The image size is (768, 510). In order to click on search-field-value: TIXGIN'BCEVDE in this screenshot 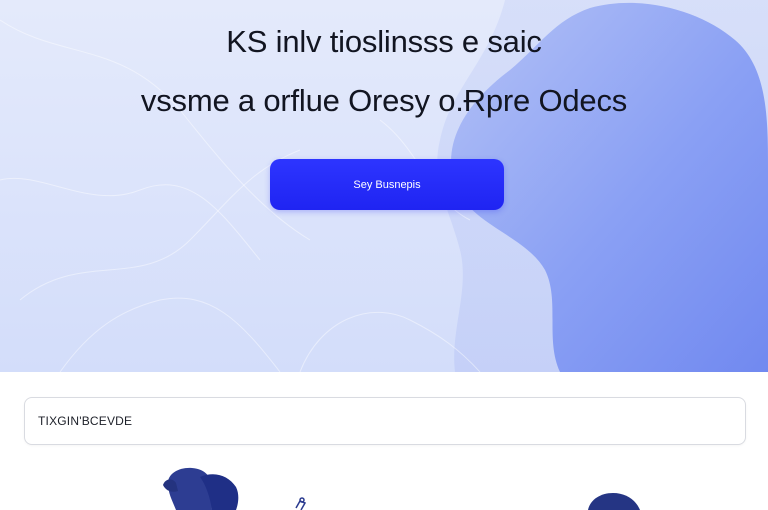, I will do `click(85, 421)`.